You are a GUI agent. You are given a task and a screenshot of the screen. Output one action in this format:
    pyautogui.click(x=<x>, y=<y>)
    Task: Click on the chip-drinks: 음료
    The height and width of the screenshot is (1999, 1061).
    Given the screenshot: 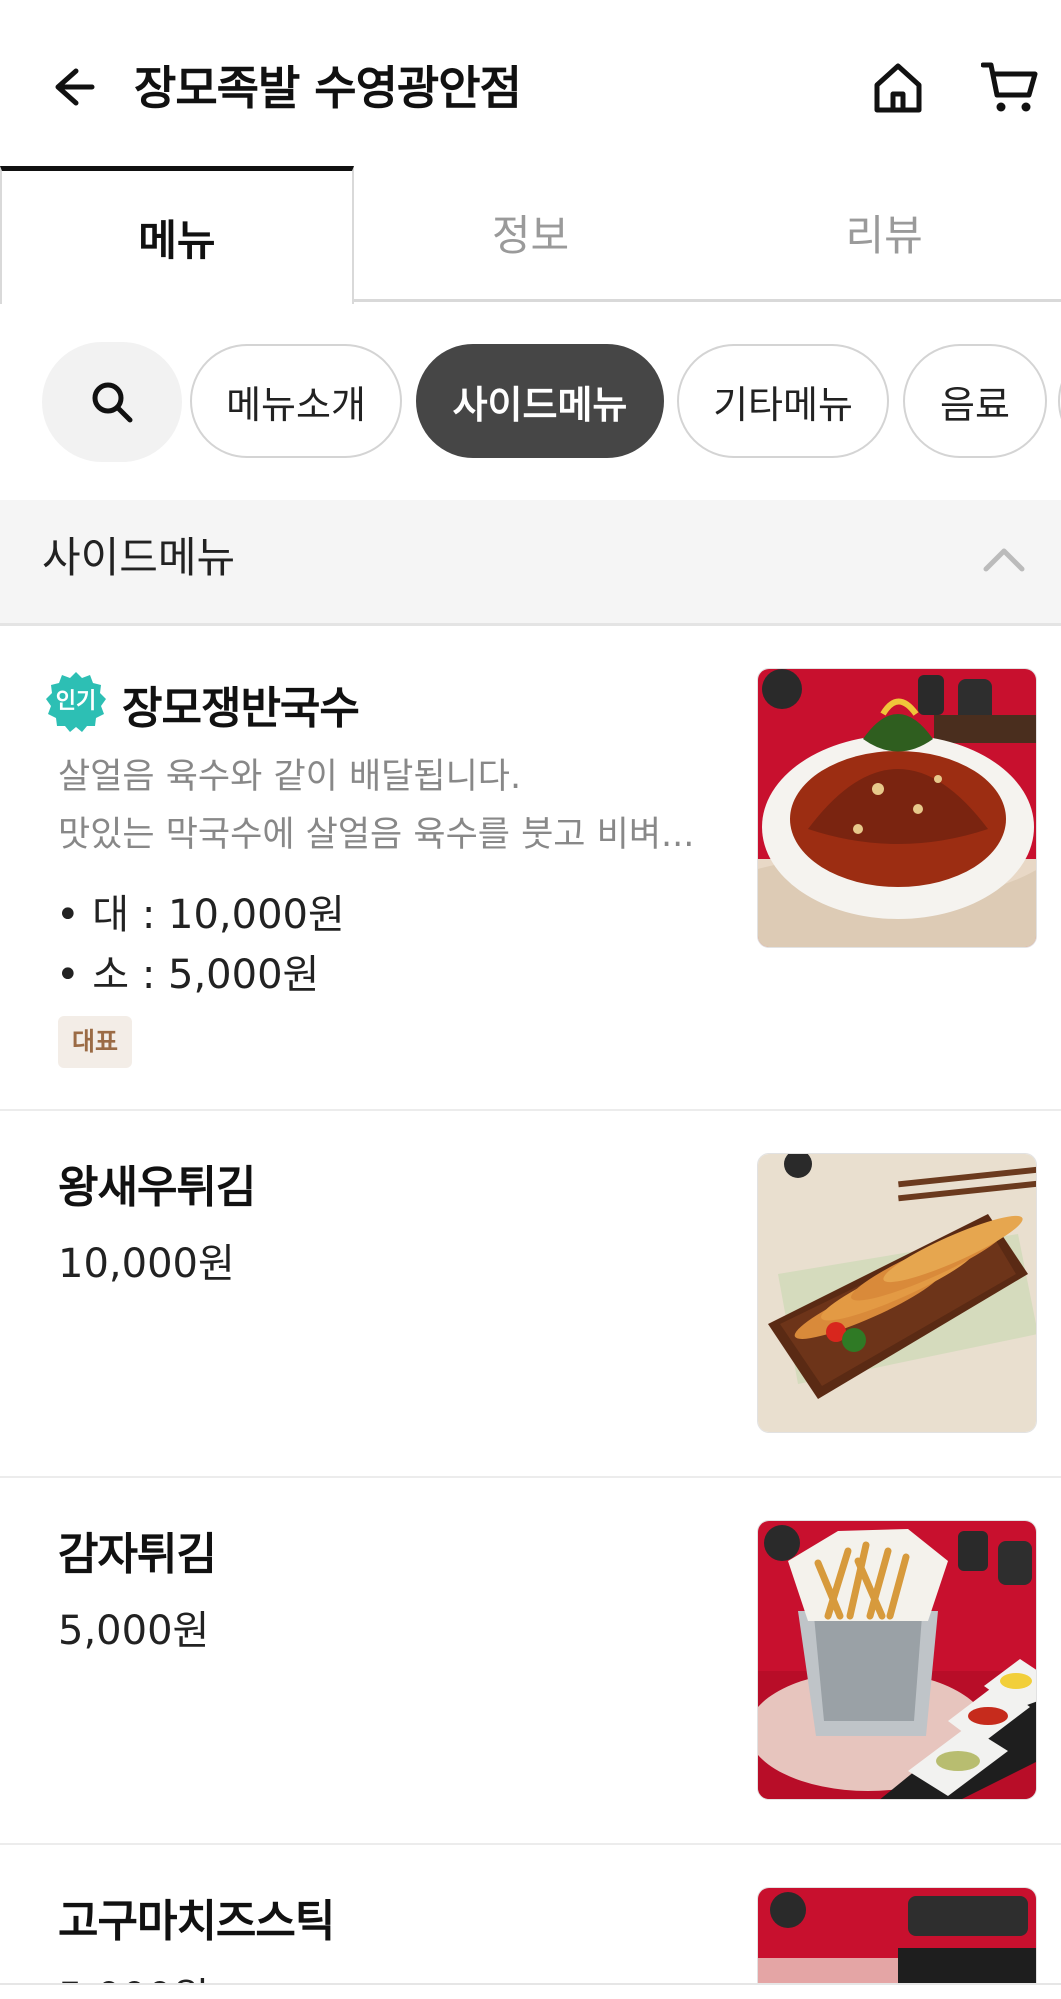 What is the action you would take?
    pyautogui.click(x=975, y=401)
    